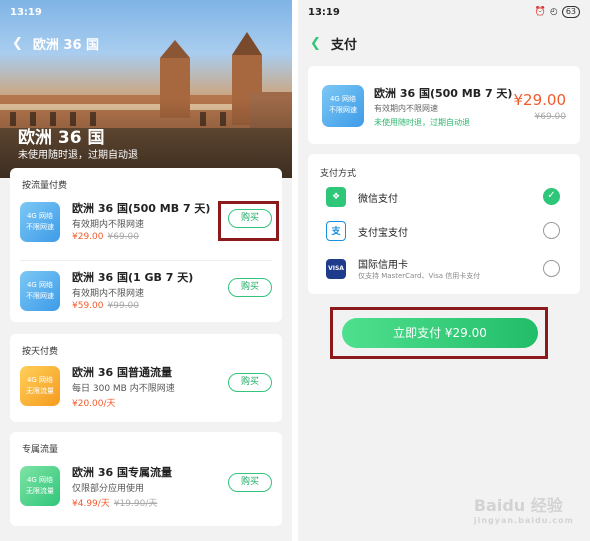 This screenshot has width=590, height=541. Describe the element at coordinates (444, 232) in the screenshot. I see `payment-option-alipay: 支 支付宝支付` at that location.